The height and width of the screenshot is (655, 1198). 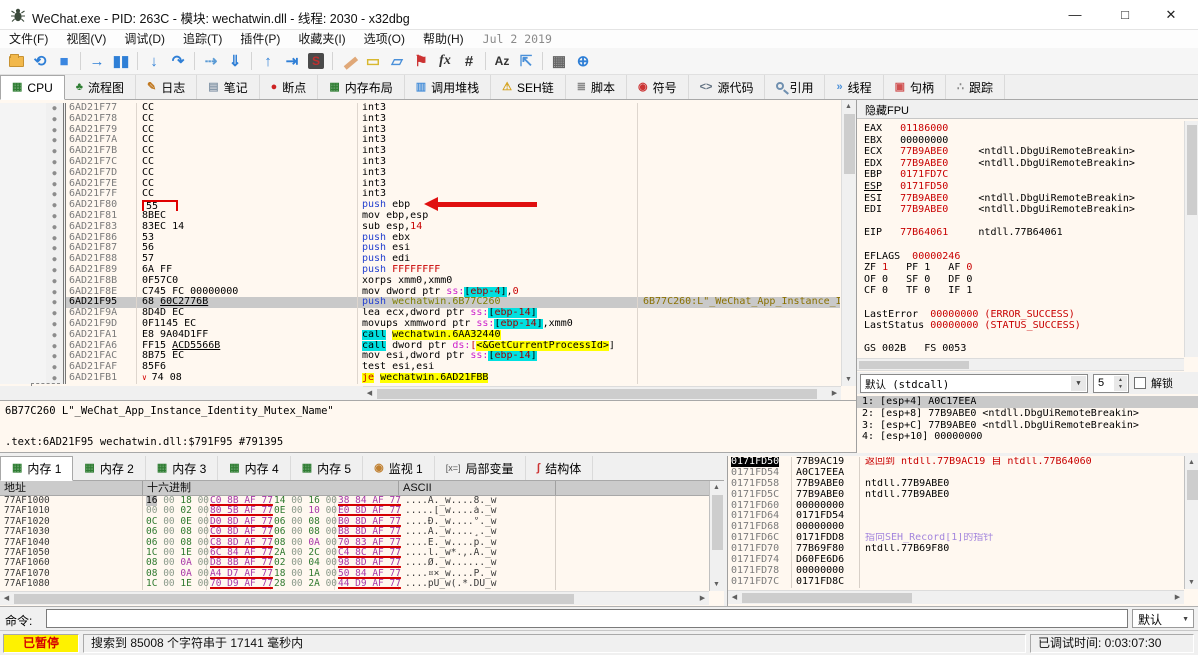 What do you see at coordinates (1023, 129) in the screenshot?
I see `register-row: EAX 01186000` at bounding box center [1023, 129].